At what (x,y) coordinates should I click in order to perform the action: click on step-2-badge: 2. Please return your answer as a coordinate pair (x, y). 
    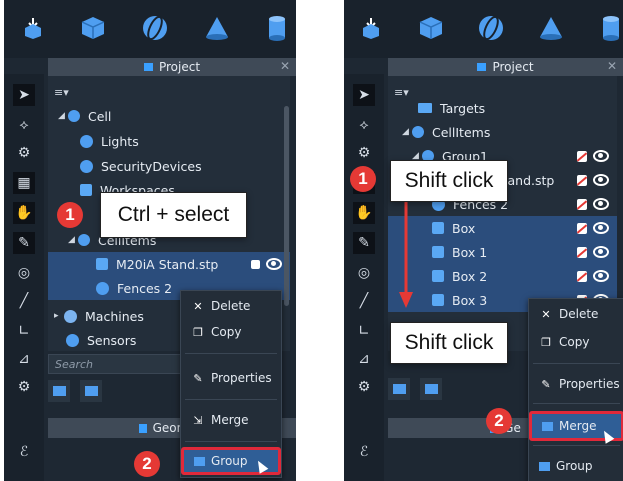
    Looking at the image, I should click on (147, 464).